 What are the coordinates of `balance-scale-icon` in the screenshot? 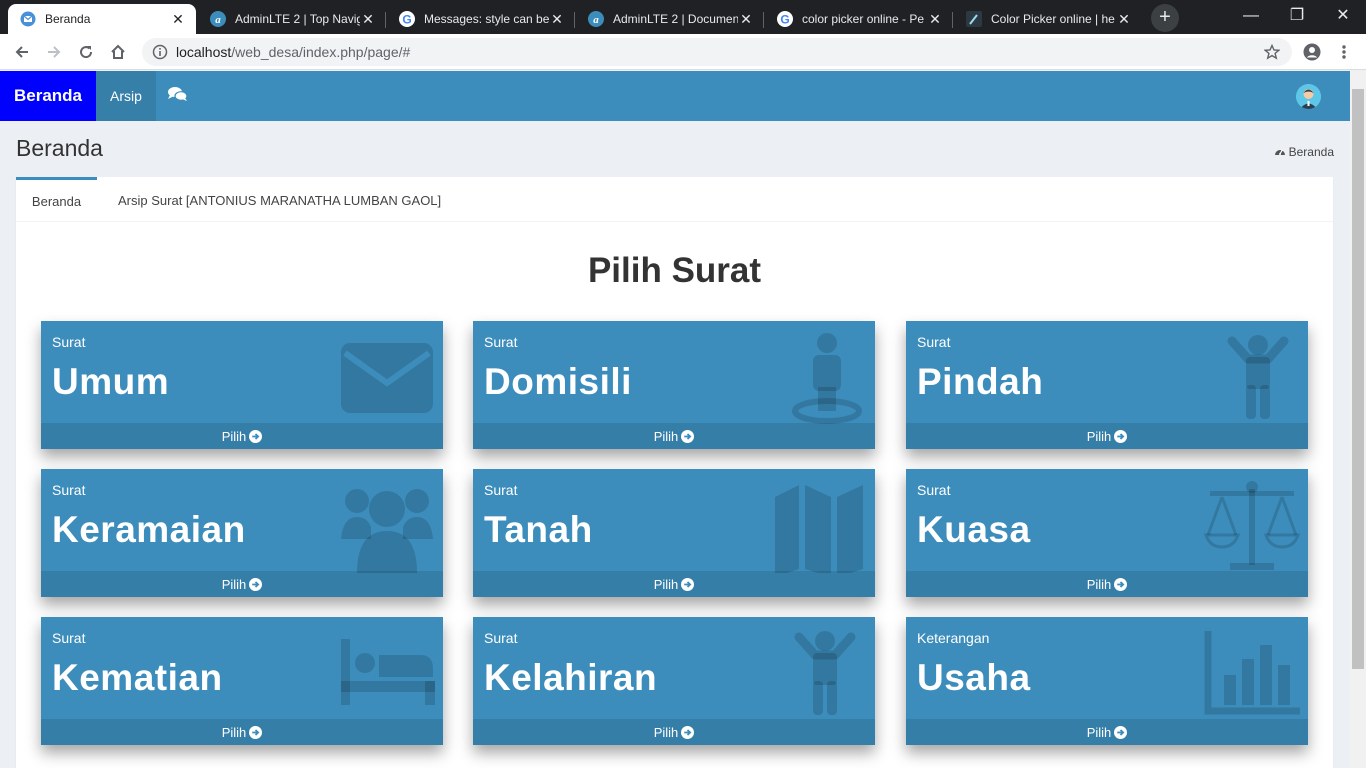 It's located at (1252, 525).